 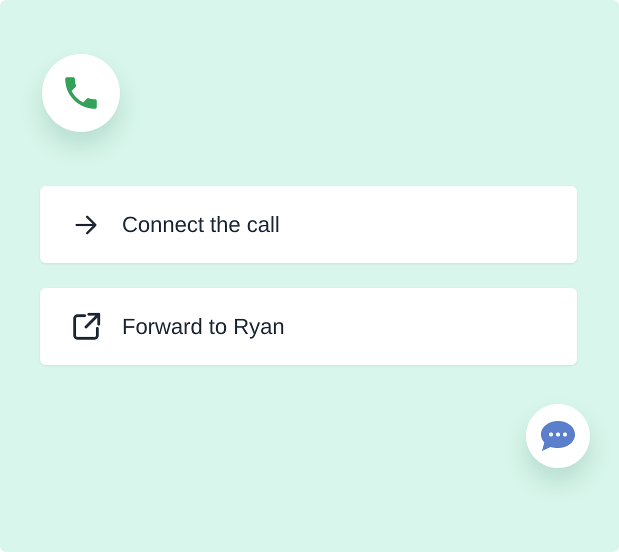 I want to click on action-button: Forward to Ryan, so click(x=308, y=326).